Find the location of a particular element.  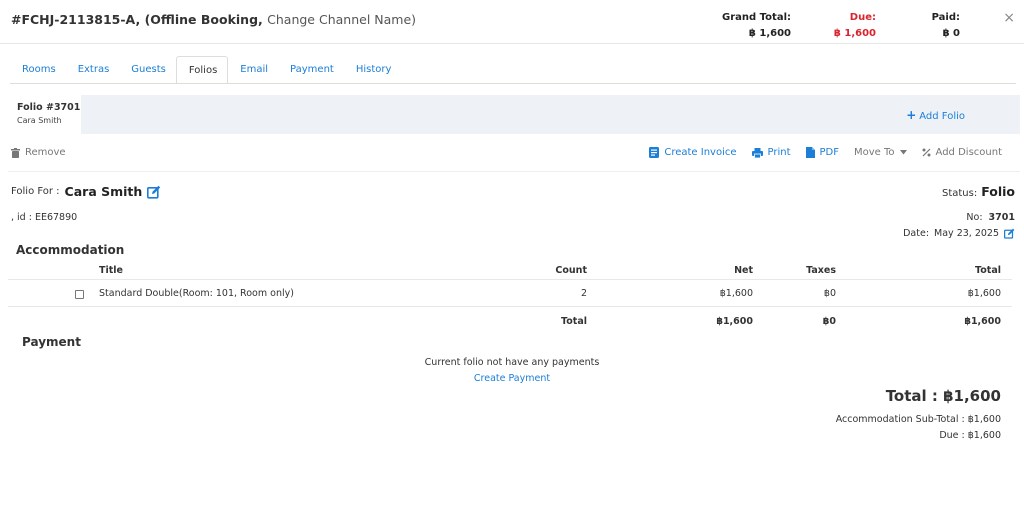

table-header-divider is located at coordinates (510, 279).